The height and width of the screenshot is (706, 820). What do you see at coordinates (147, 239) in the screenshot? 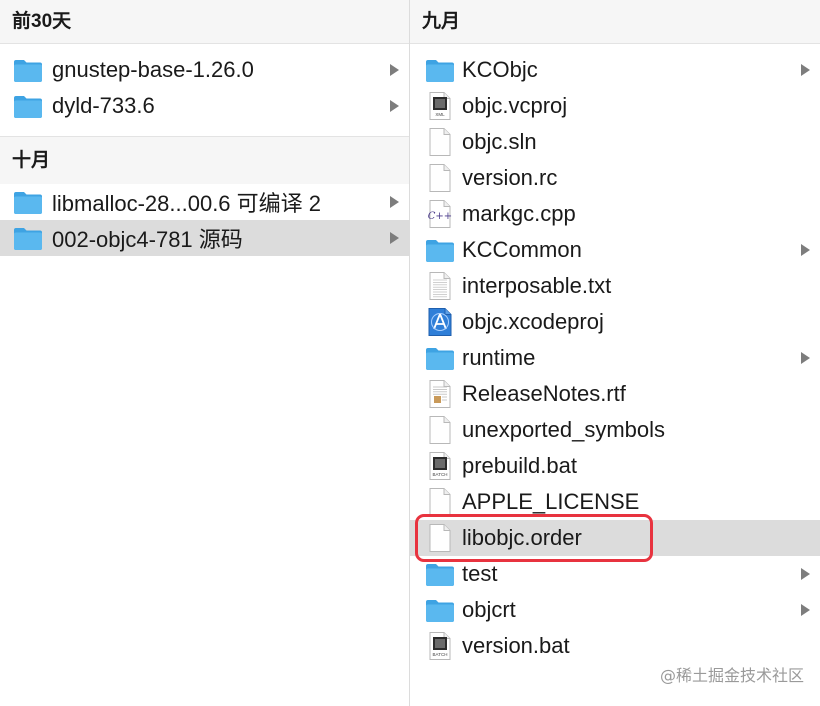
I see `file-name: 002-objc4-781 源码` at bounding box center [147, 239].